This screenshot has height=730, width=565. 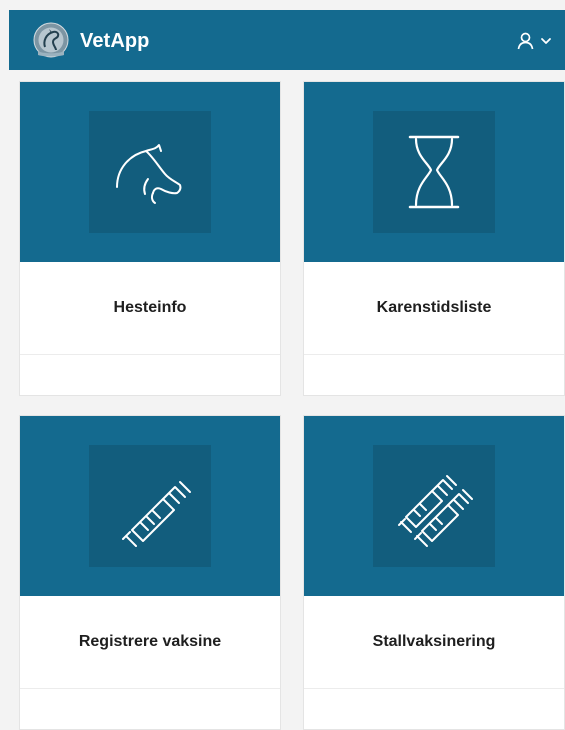 What do you see at coordinates (434, 642) in the screenshot?
I see `card-label: Stallvaksinering` at bounding box center [434, 642].